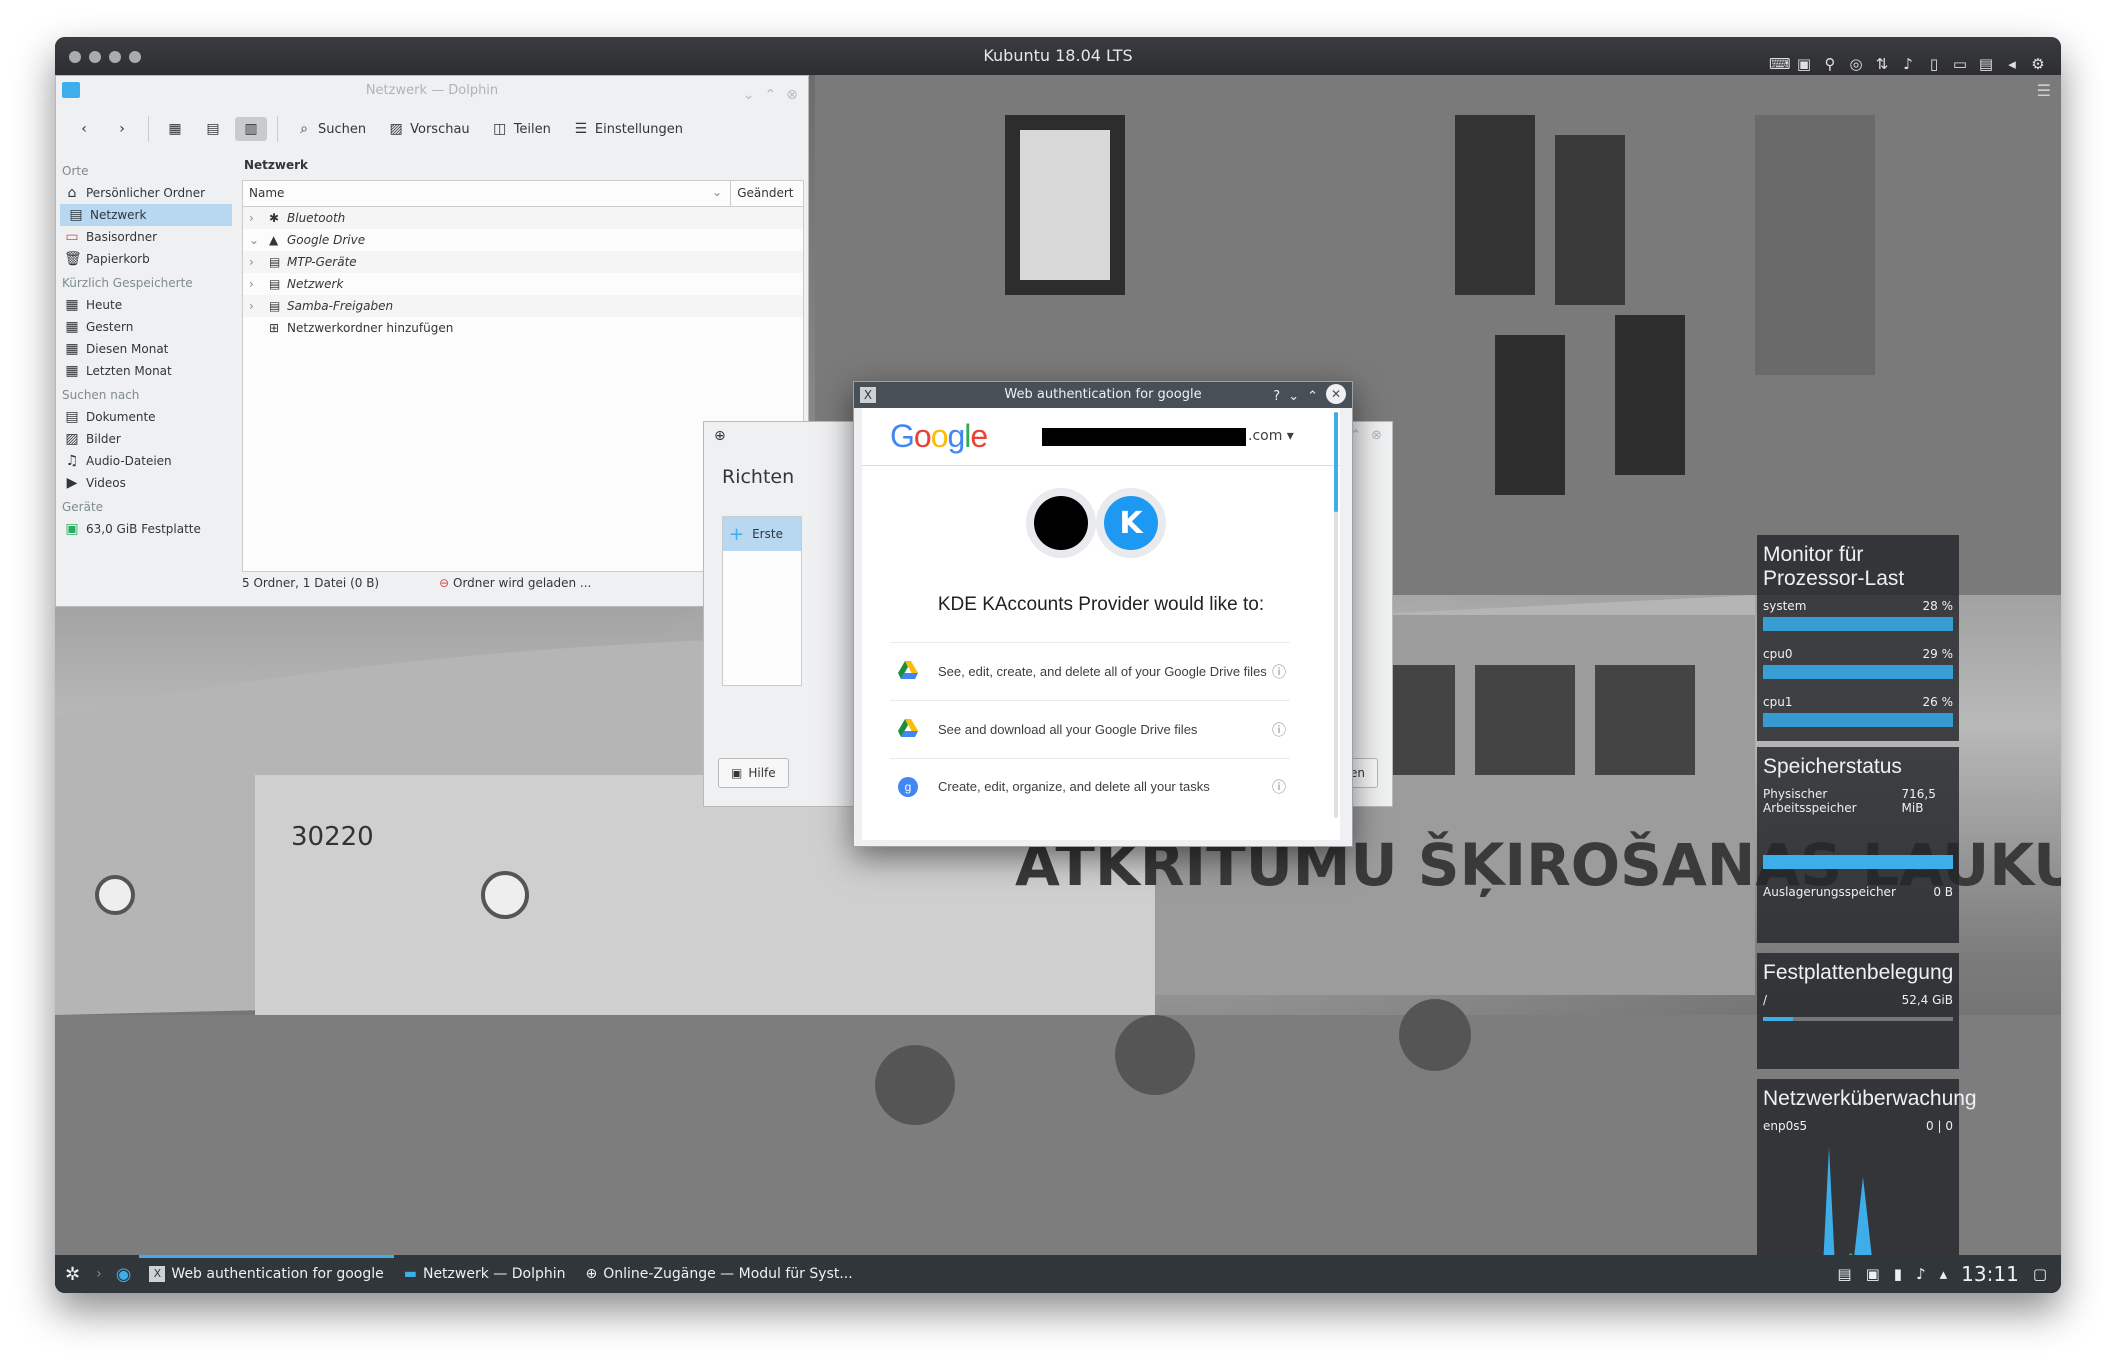 This screenshot has height=1366, width=2116. I want to click on cpu-bar-fill, so click(1858, 720).